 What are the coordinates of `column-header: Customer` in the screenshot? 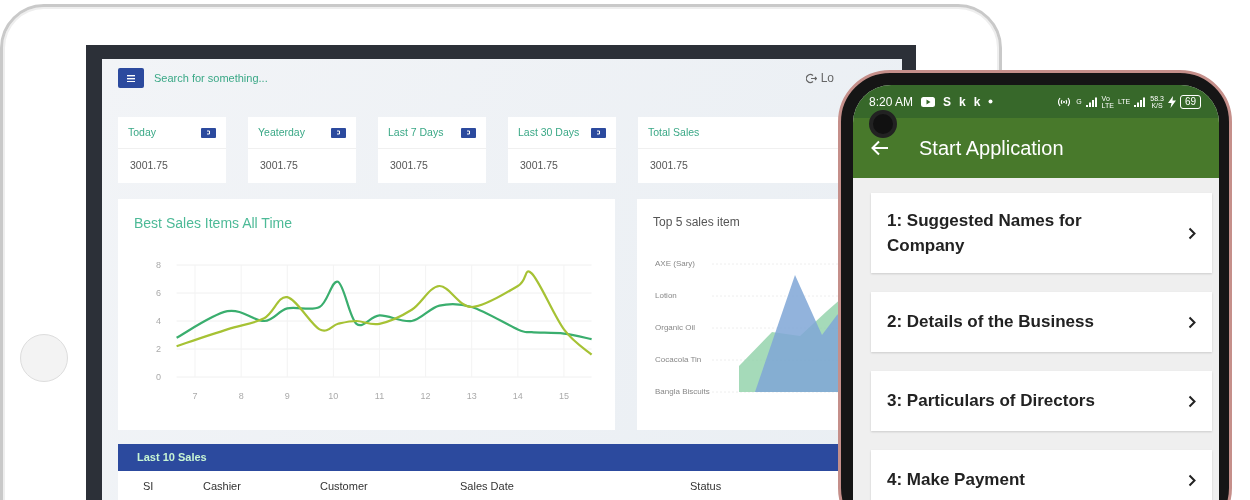 It's located at (344, 485).